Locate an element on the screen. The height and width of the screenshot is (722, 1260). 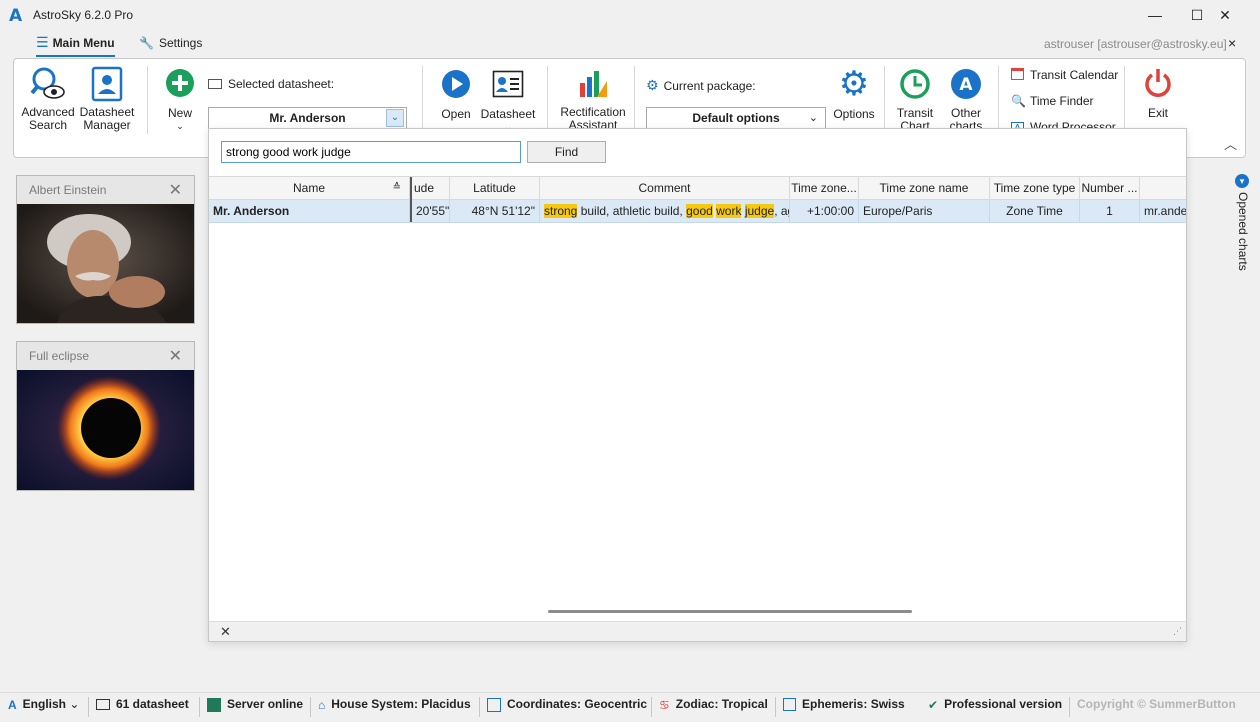
datasheet-count: 61 datasheet is located at coordinates (142, 704).